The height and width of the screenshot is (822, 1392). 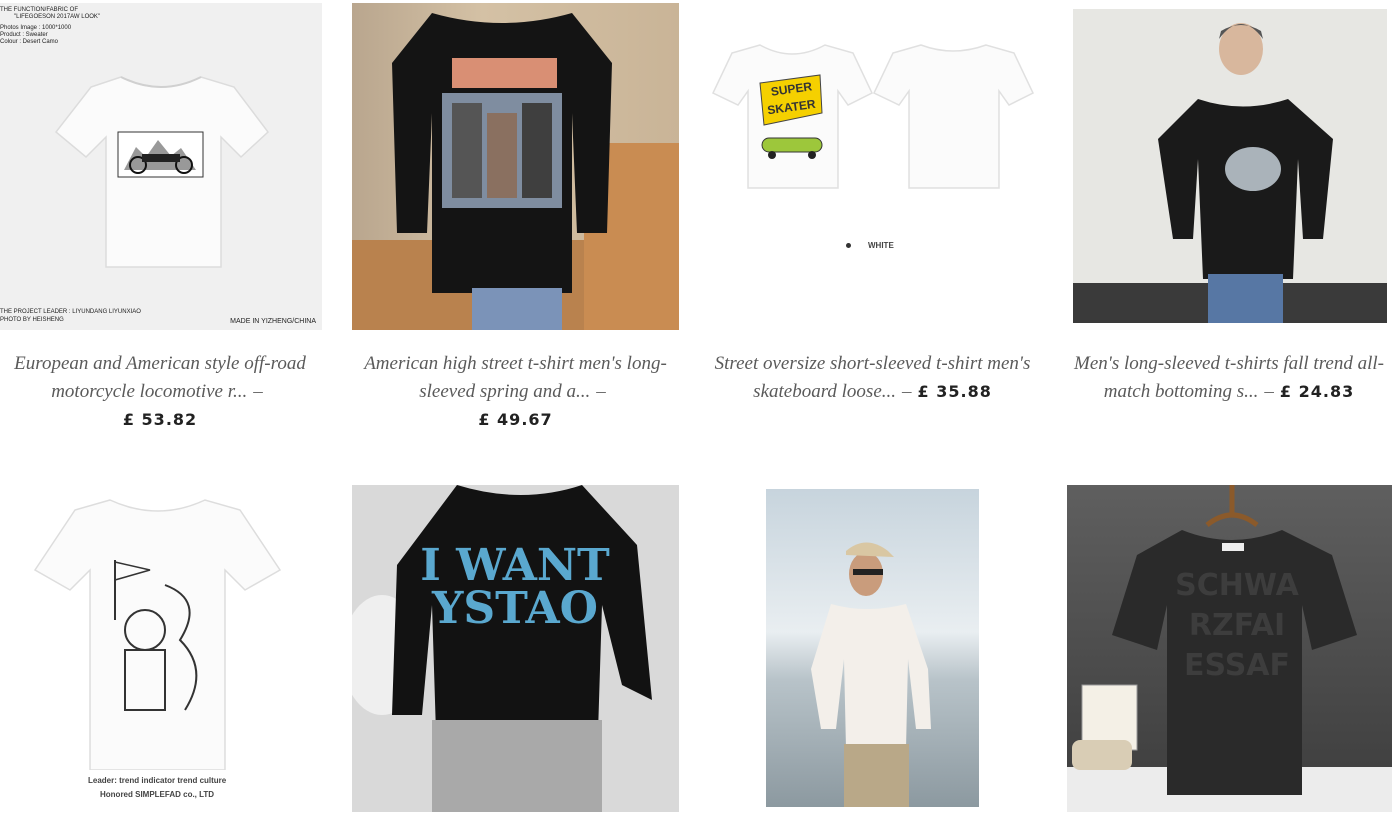 I want to click on color-option-label: WHITE, so click(x=881, y=245).